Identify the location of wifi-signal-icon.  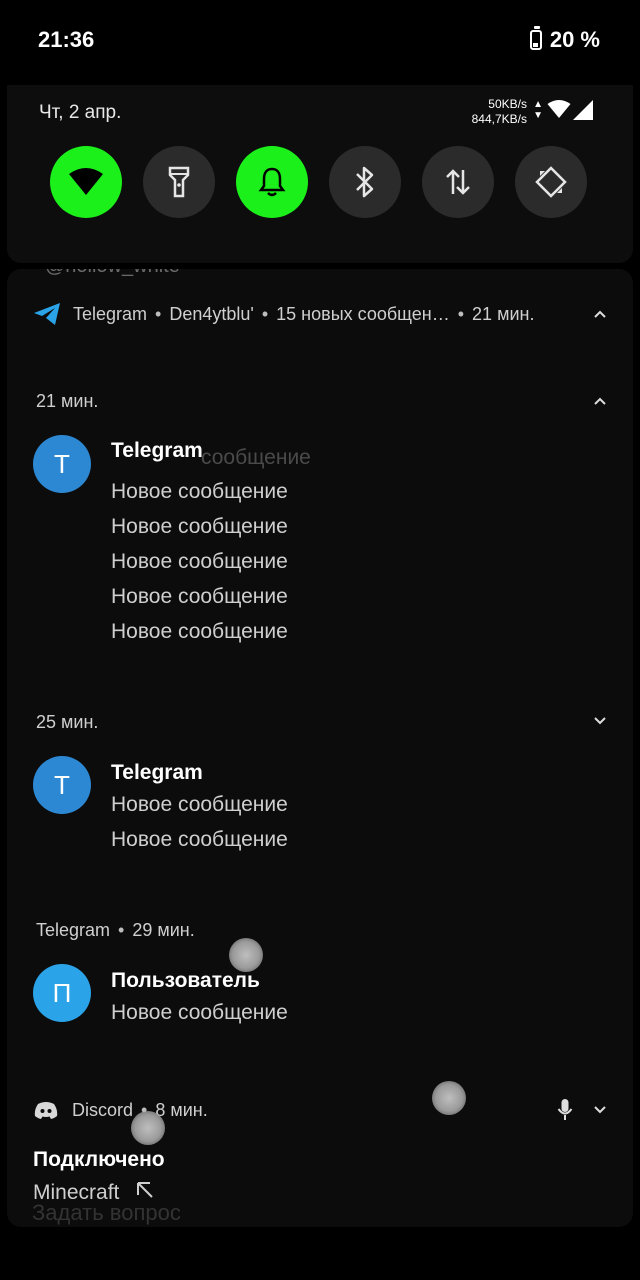
(559, 109).